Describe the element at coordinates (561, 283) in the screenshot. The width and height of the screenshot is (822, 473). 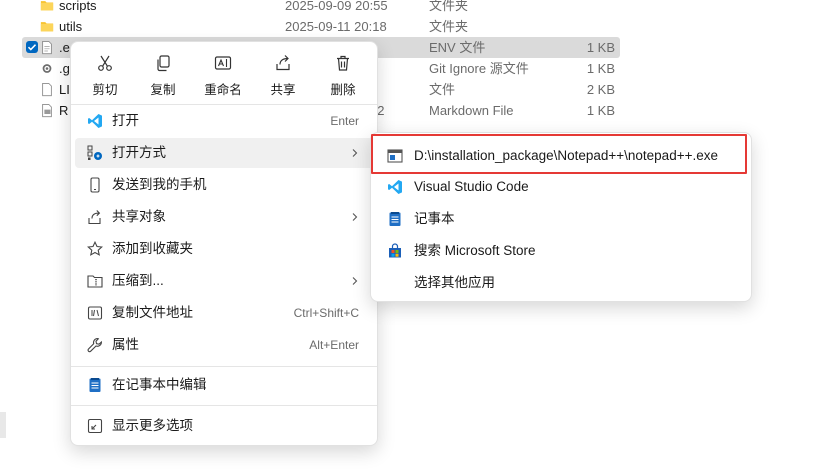
I see `submenu-item-choose-another-app: 选择其他应用` at that location.